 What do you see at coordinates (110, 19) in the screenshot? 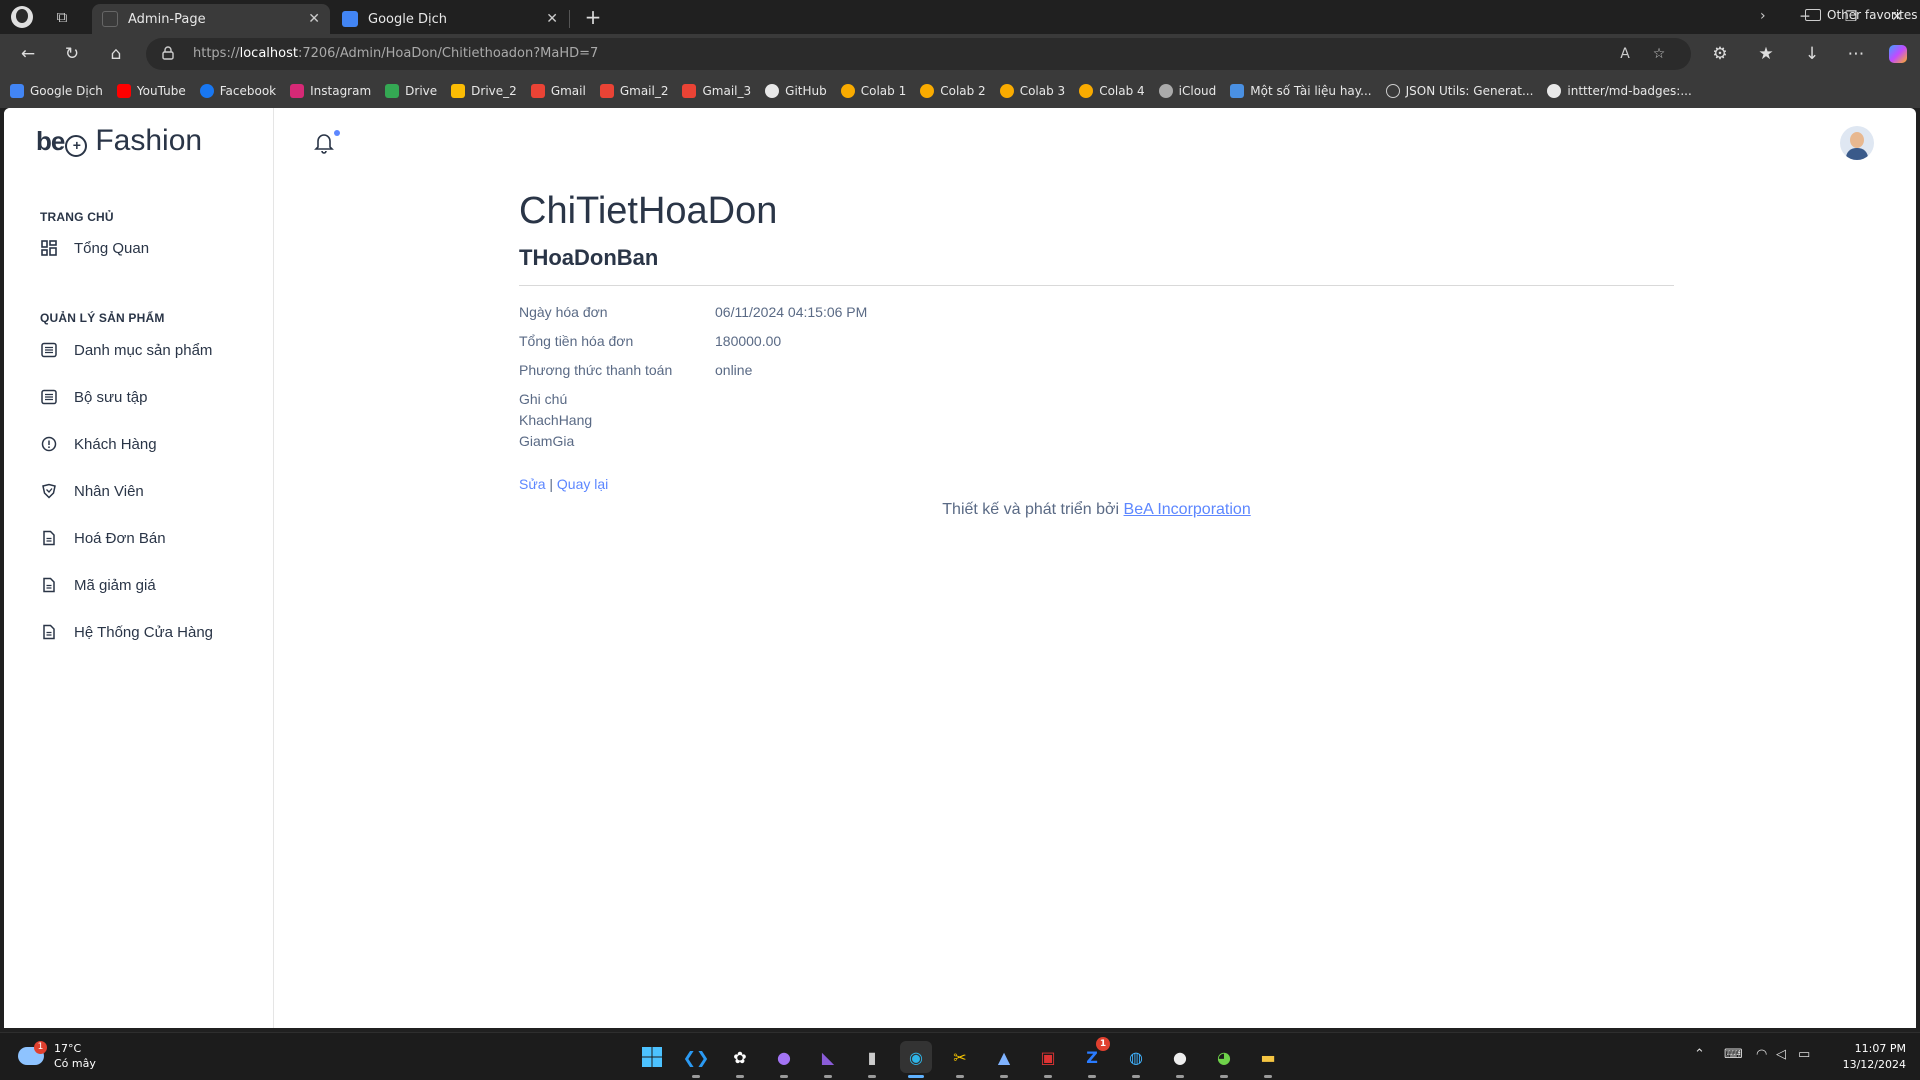
I see `page-favicon-icon` at bounding box center [110, 19].